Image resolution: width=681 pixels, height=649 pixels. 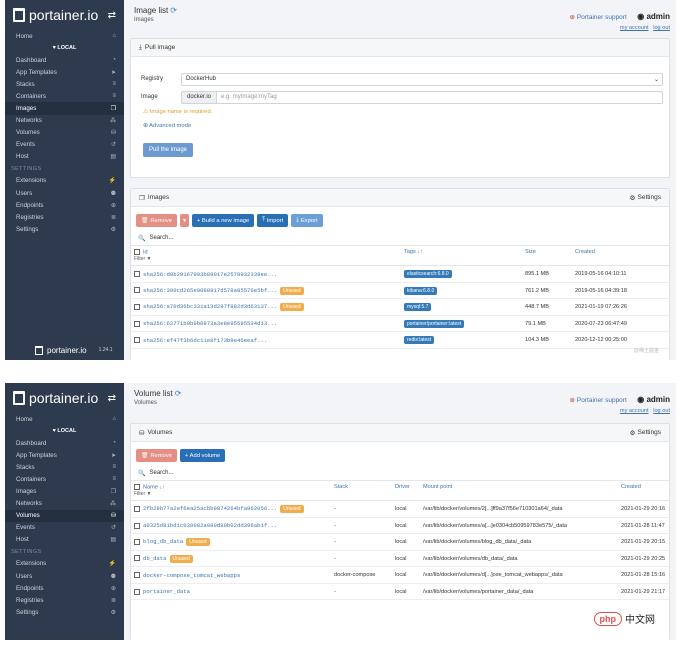 What do you see at coordinates (400, 126) in the screenshot?
I see `advanced-mode-link: ⊕ Advanced mode` at bounding box center [400, 126].